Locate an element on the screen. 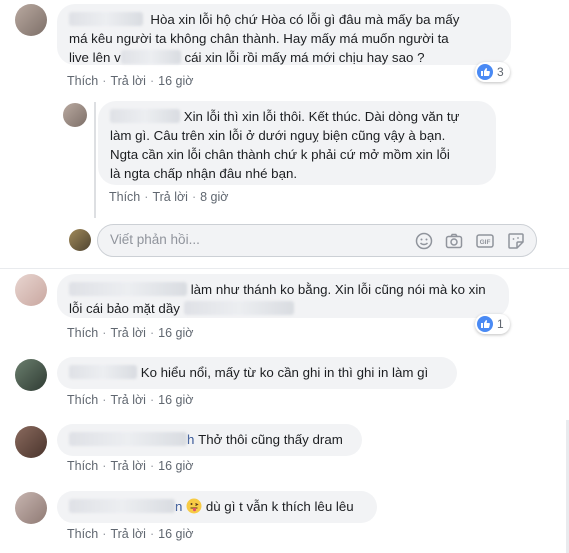  comment-actions: Thích · Trả lời · 8 giờ is located at coordinates (169, 197).